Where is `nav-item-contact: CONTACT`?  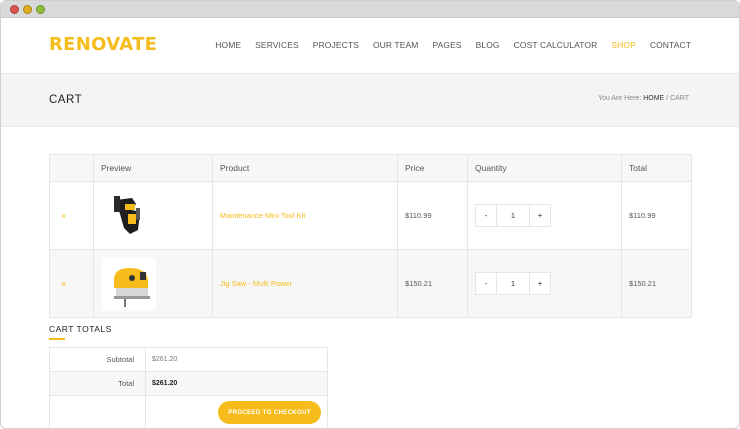
nav-item-contact: CONTACT is located at coordinates (670, 45).